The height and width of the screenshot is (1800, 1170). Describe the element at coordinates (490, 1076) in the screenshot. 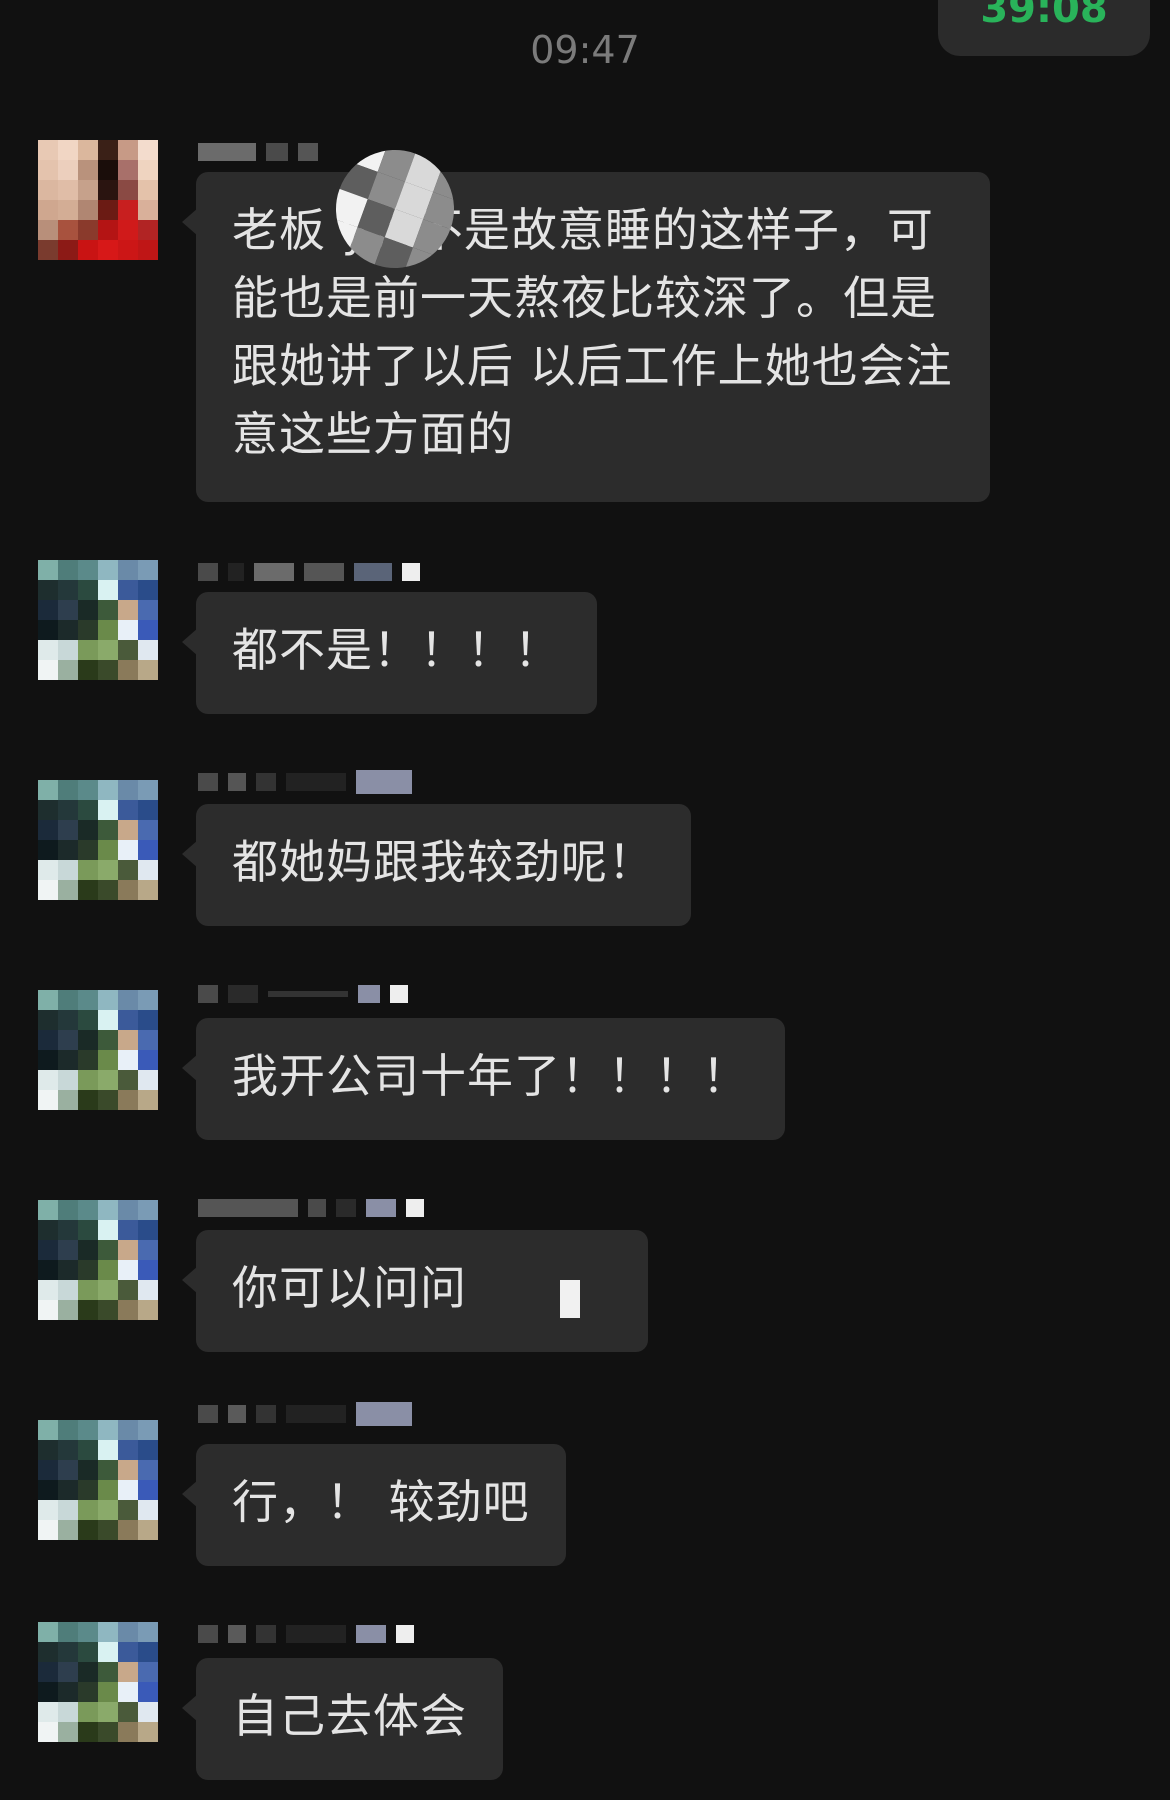

I see `message-text: 我开公司十年了！！！！` at that location.